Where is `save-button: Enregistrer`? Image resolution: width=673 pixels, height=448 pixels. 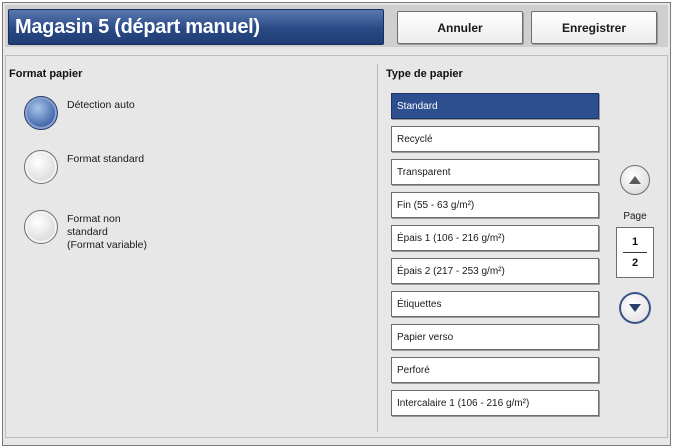
save-button: Enregistrer is located at coordinates (594, 27).